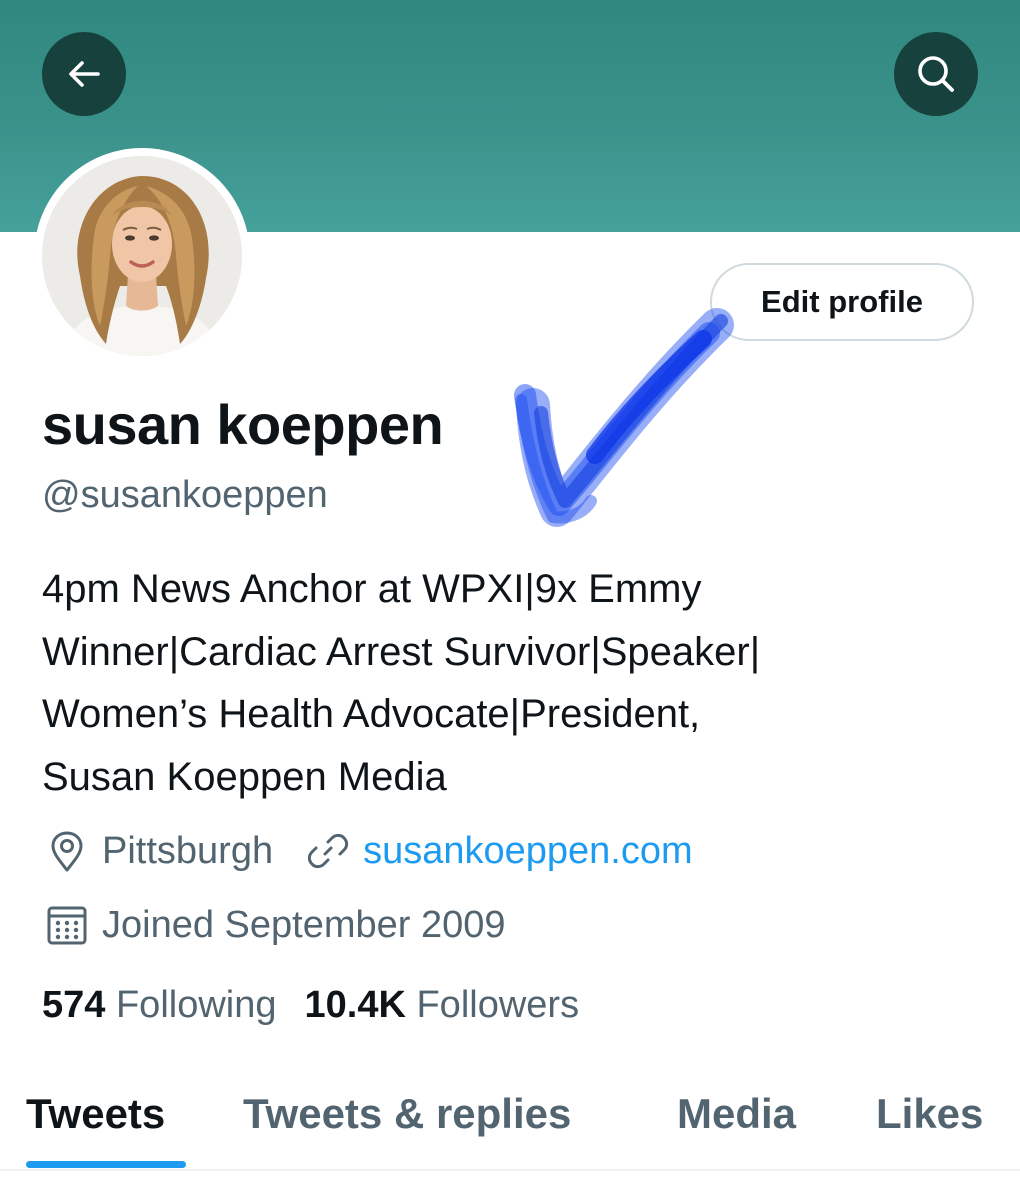  I want to click on location-pin-icon, so click(67, 851).